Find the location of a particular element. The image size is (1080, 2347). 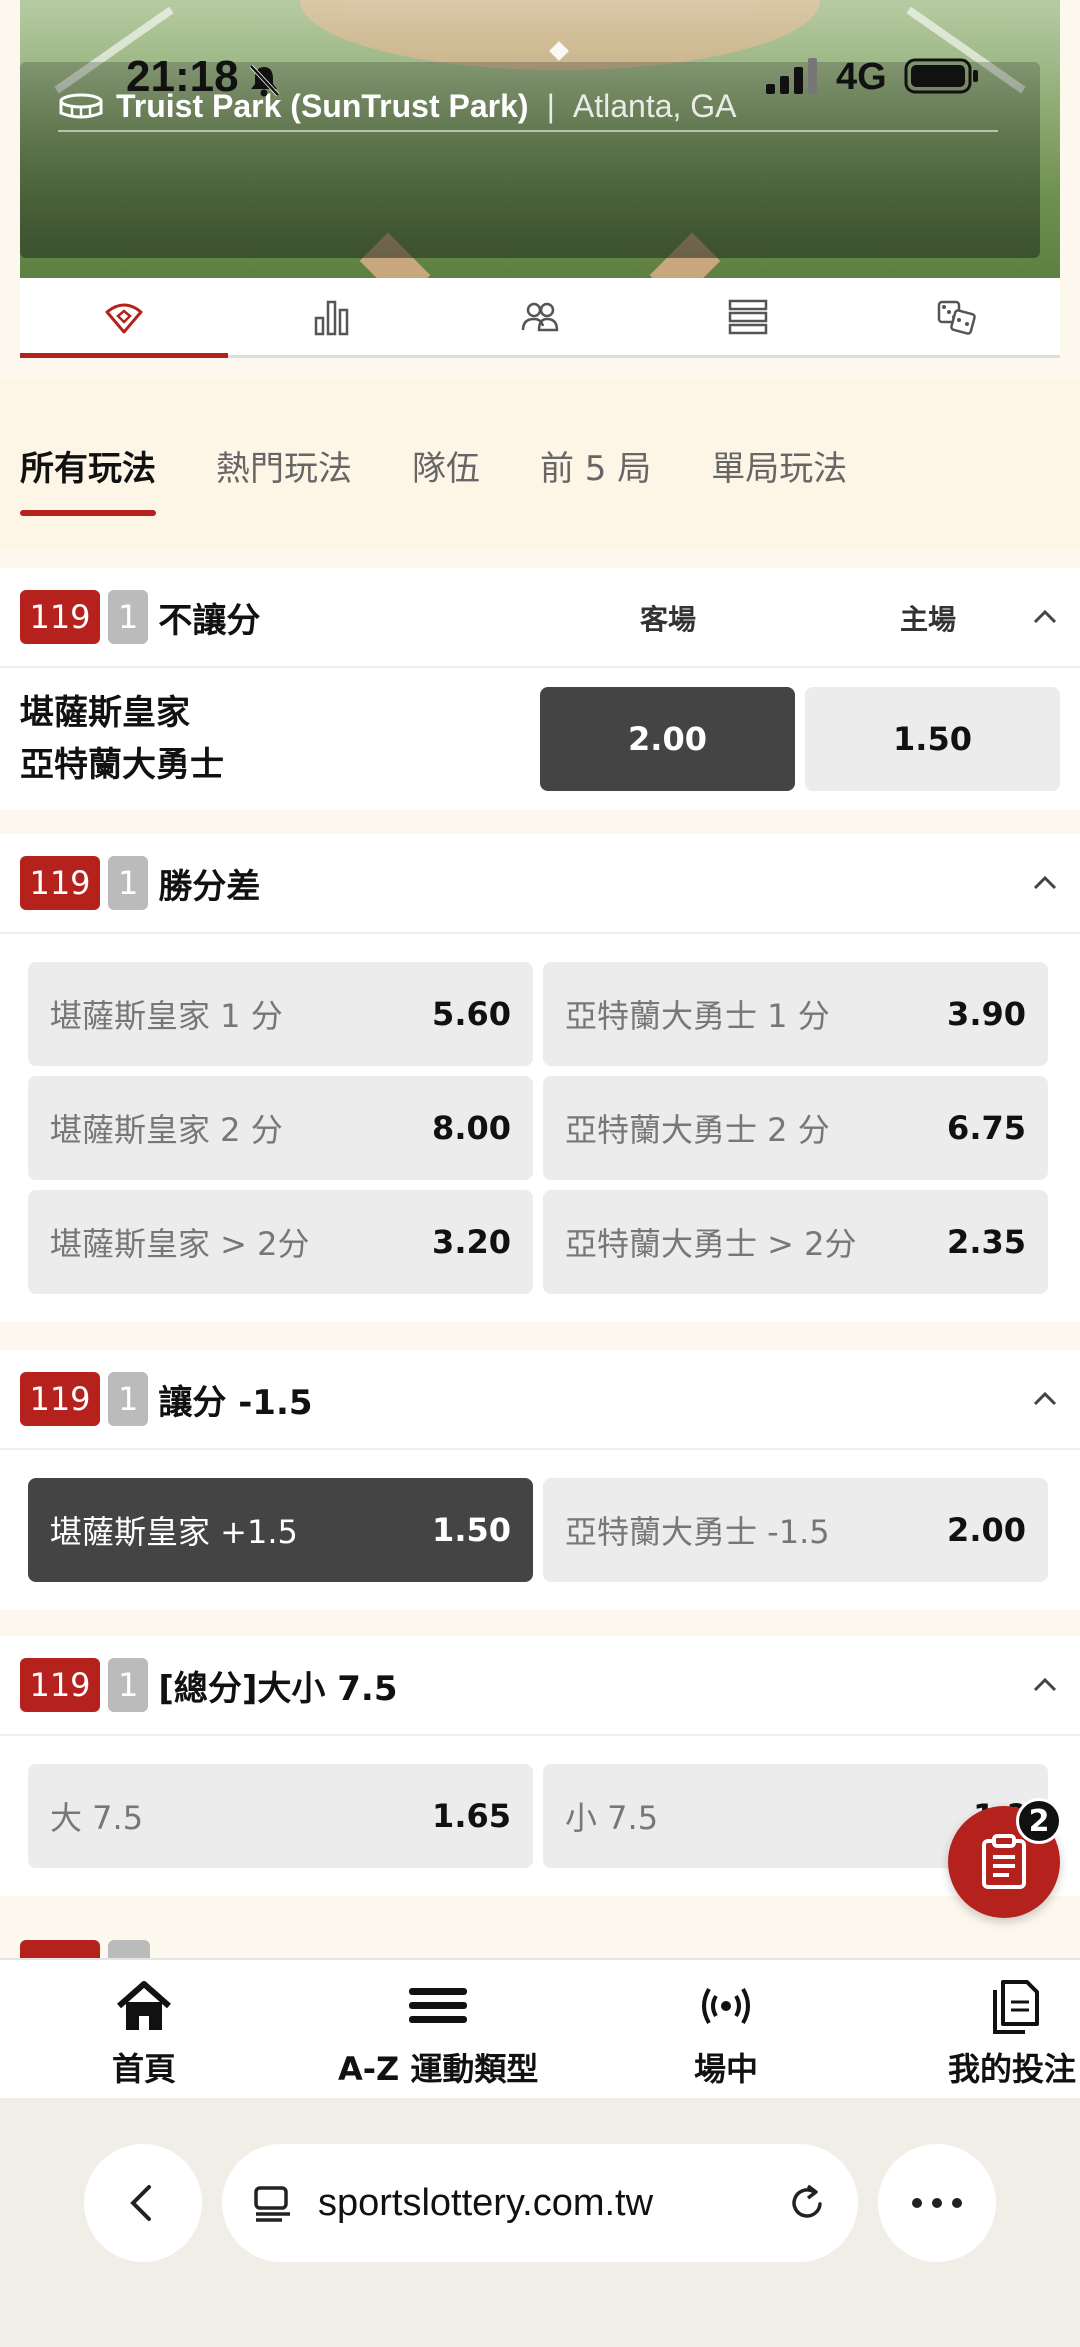

nav-my-bets: 我的投注 is located at coordinates (1012, 2034).